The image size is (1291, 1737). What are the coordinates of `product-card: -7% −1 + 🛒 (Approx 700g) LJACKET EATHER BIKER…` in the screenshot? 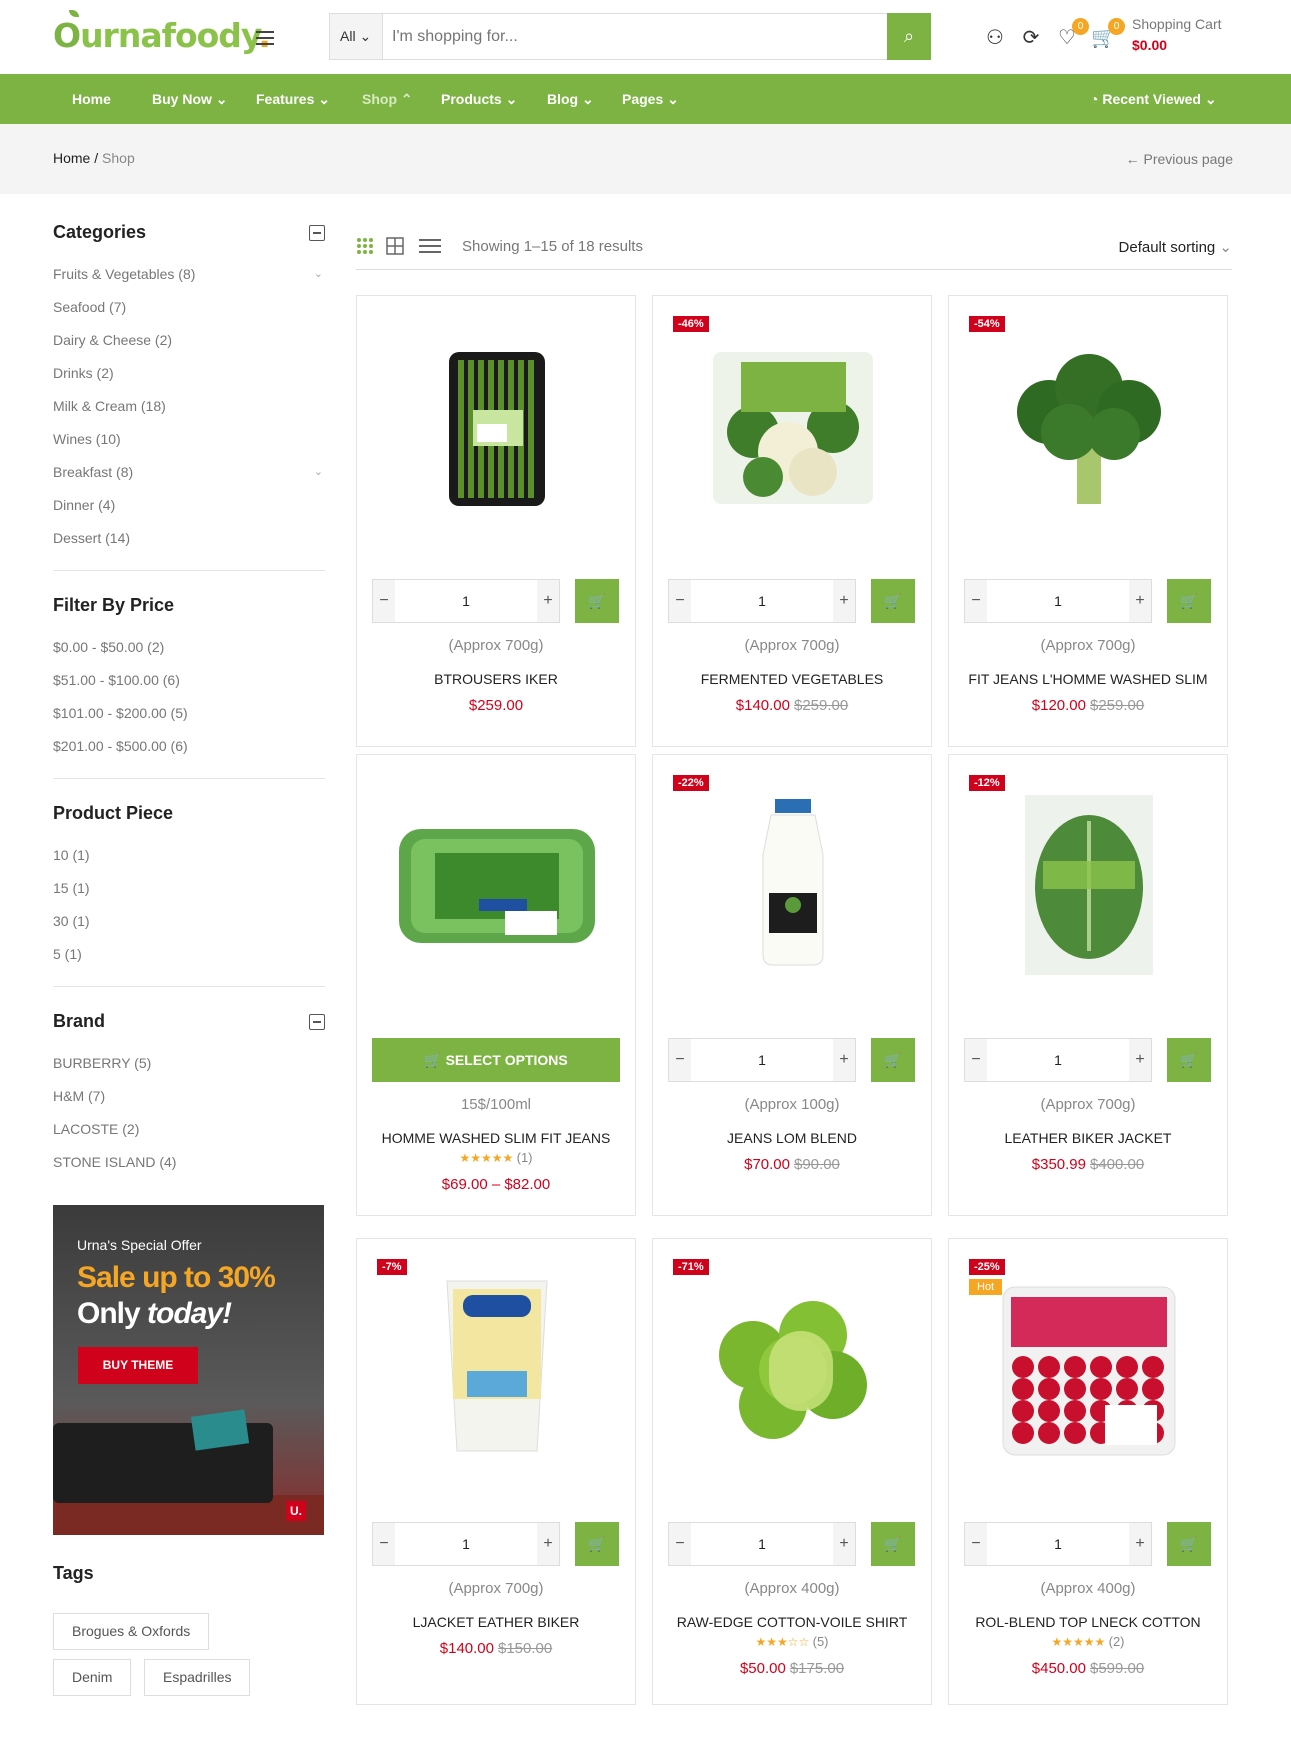 It's located at (496, 1471).